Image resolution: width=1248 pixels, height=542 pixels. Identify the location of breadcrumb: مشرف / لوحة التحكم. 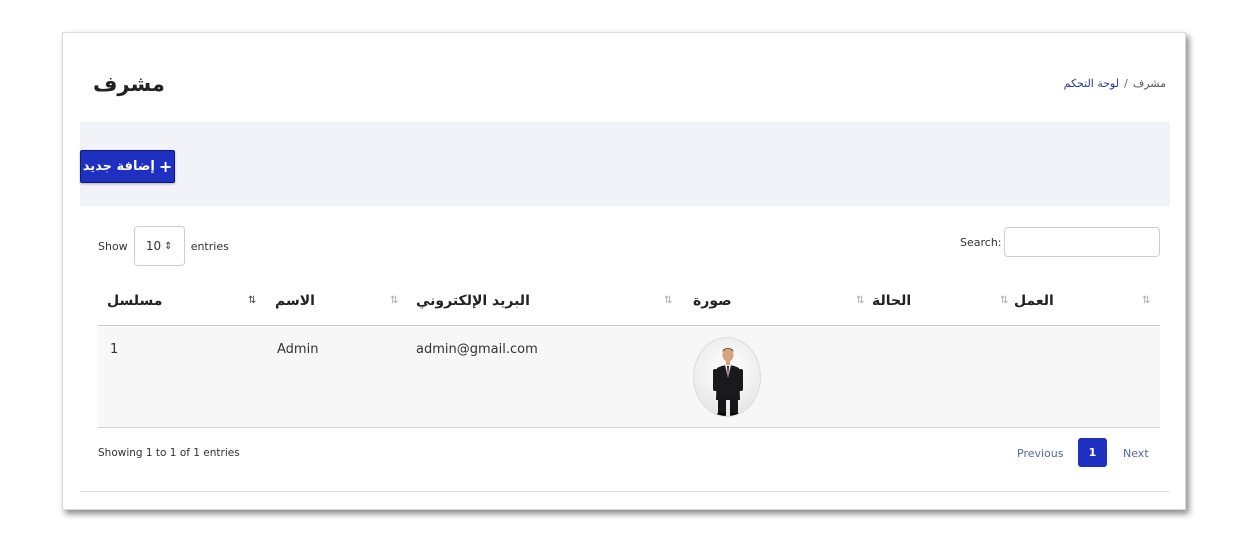
(1115, 83).